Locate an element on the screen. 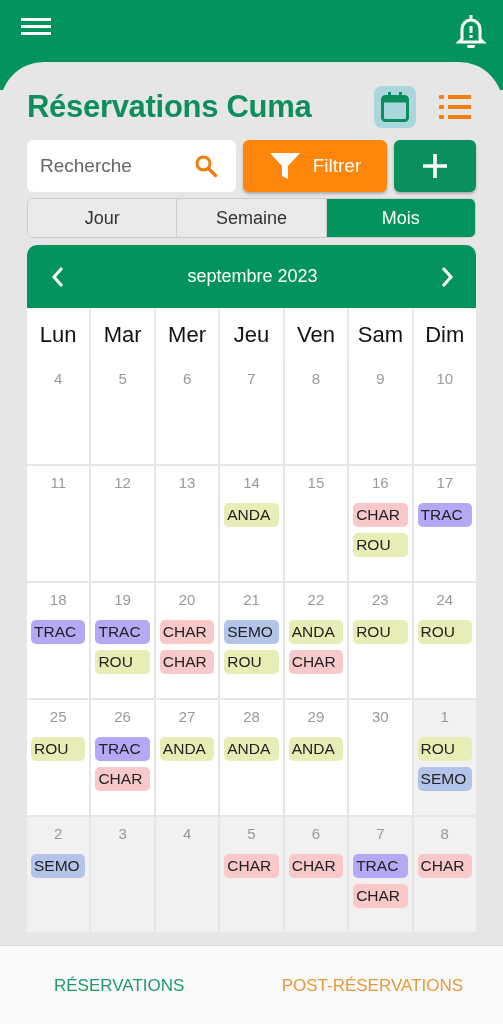  day-number: 10 is located at coordinates (445, 378).